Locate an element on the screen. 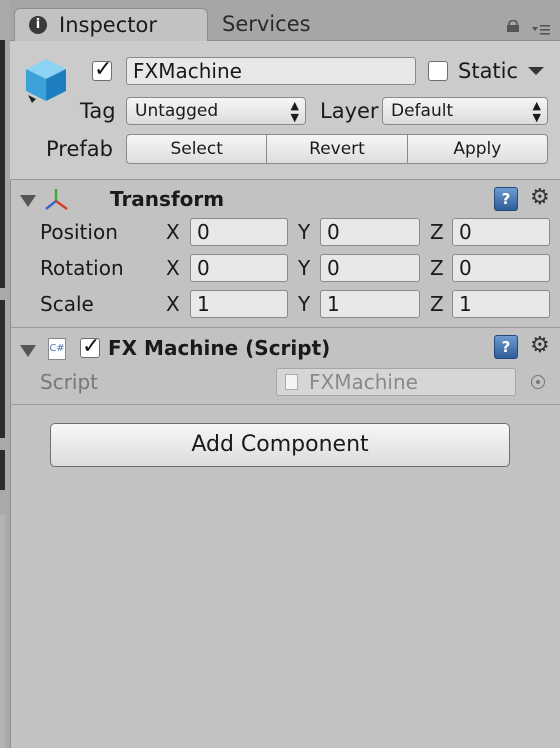 The width and height of the screenshot is (560, 748). tag-dropdown: Untagged ▲ ▼ is located at coordinates (216, 111).